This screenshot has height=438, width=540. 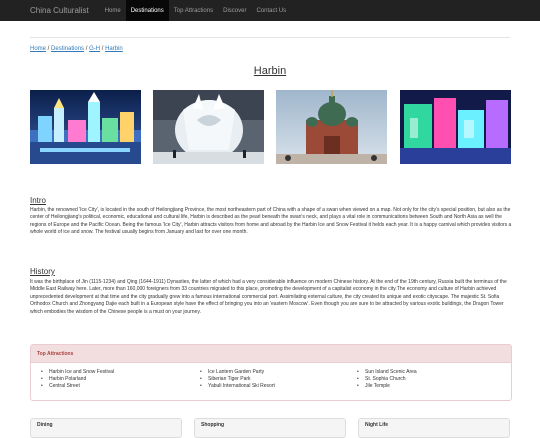 What do you see at coordinates (208, 127) in the screenshot?
I see `snow-sculpture-photo` at bounding box center [208, 127].